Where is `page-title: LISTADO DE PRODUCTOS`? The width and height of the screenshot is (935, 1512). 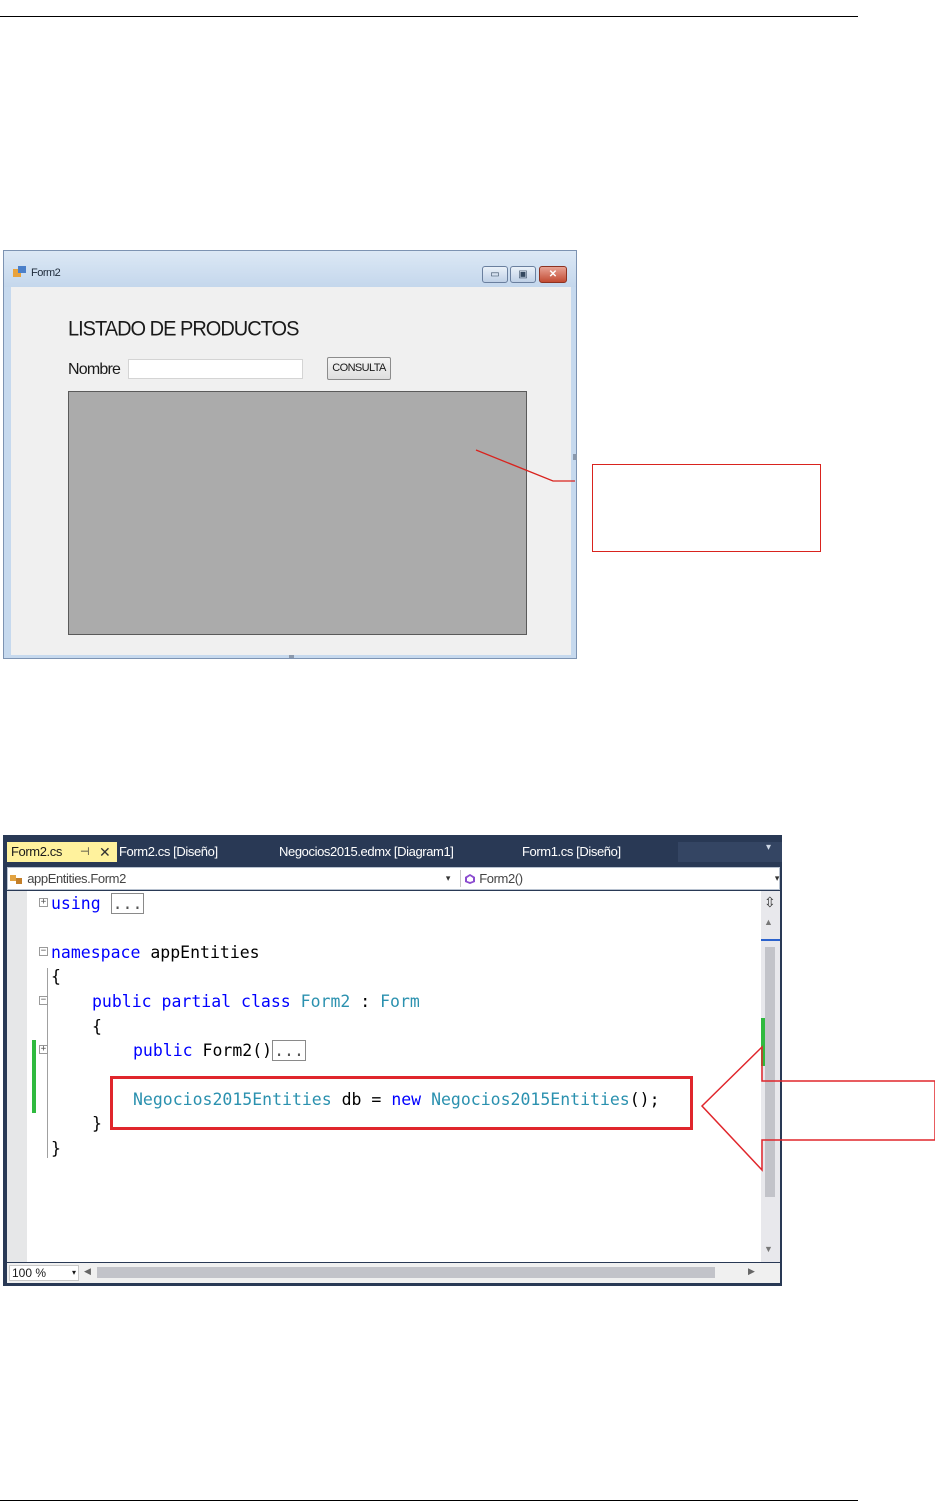
page-title: LISTADO DE PRODUCTOS is located at coordinates (183, 329).